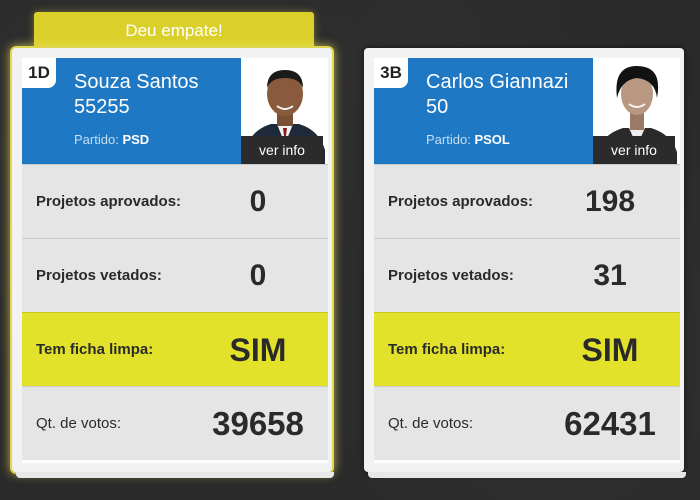  What do you see at coordinates (527, 423) in the screenshot?
I see `votes-row: Qt. de votos: 62431` at bounding box center [527, 423].